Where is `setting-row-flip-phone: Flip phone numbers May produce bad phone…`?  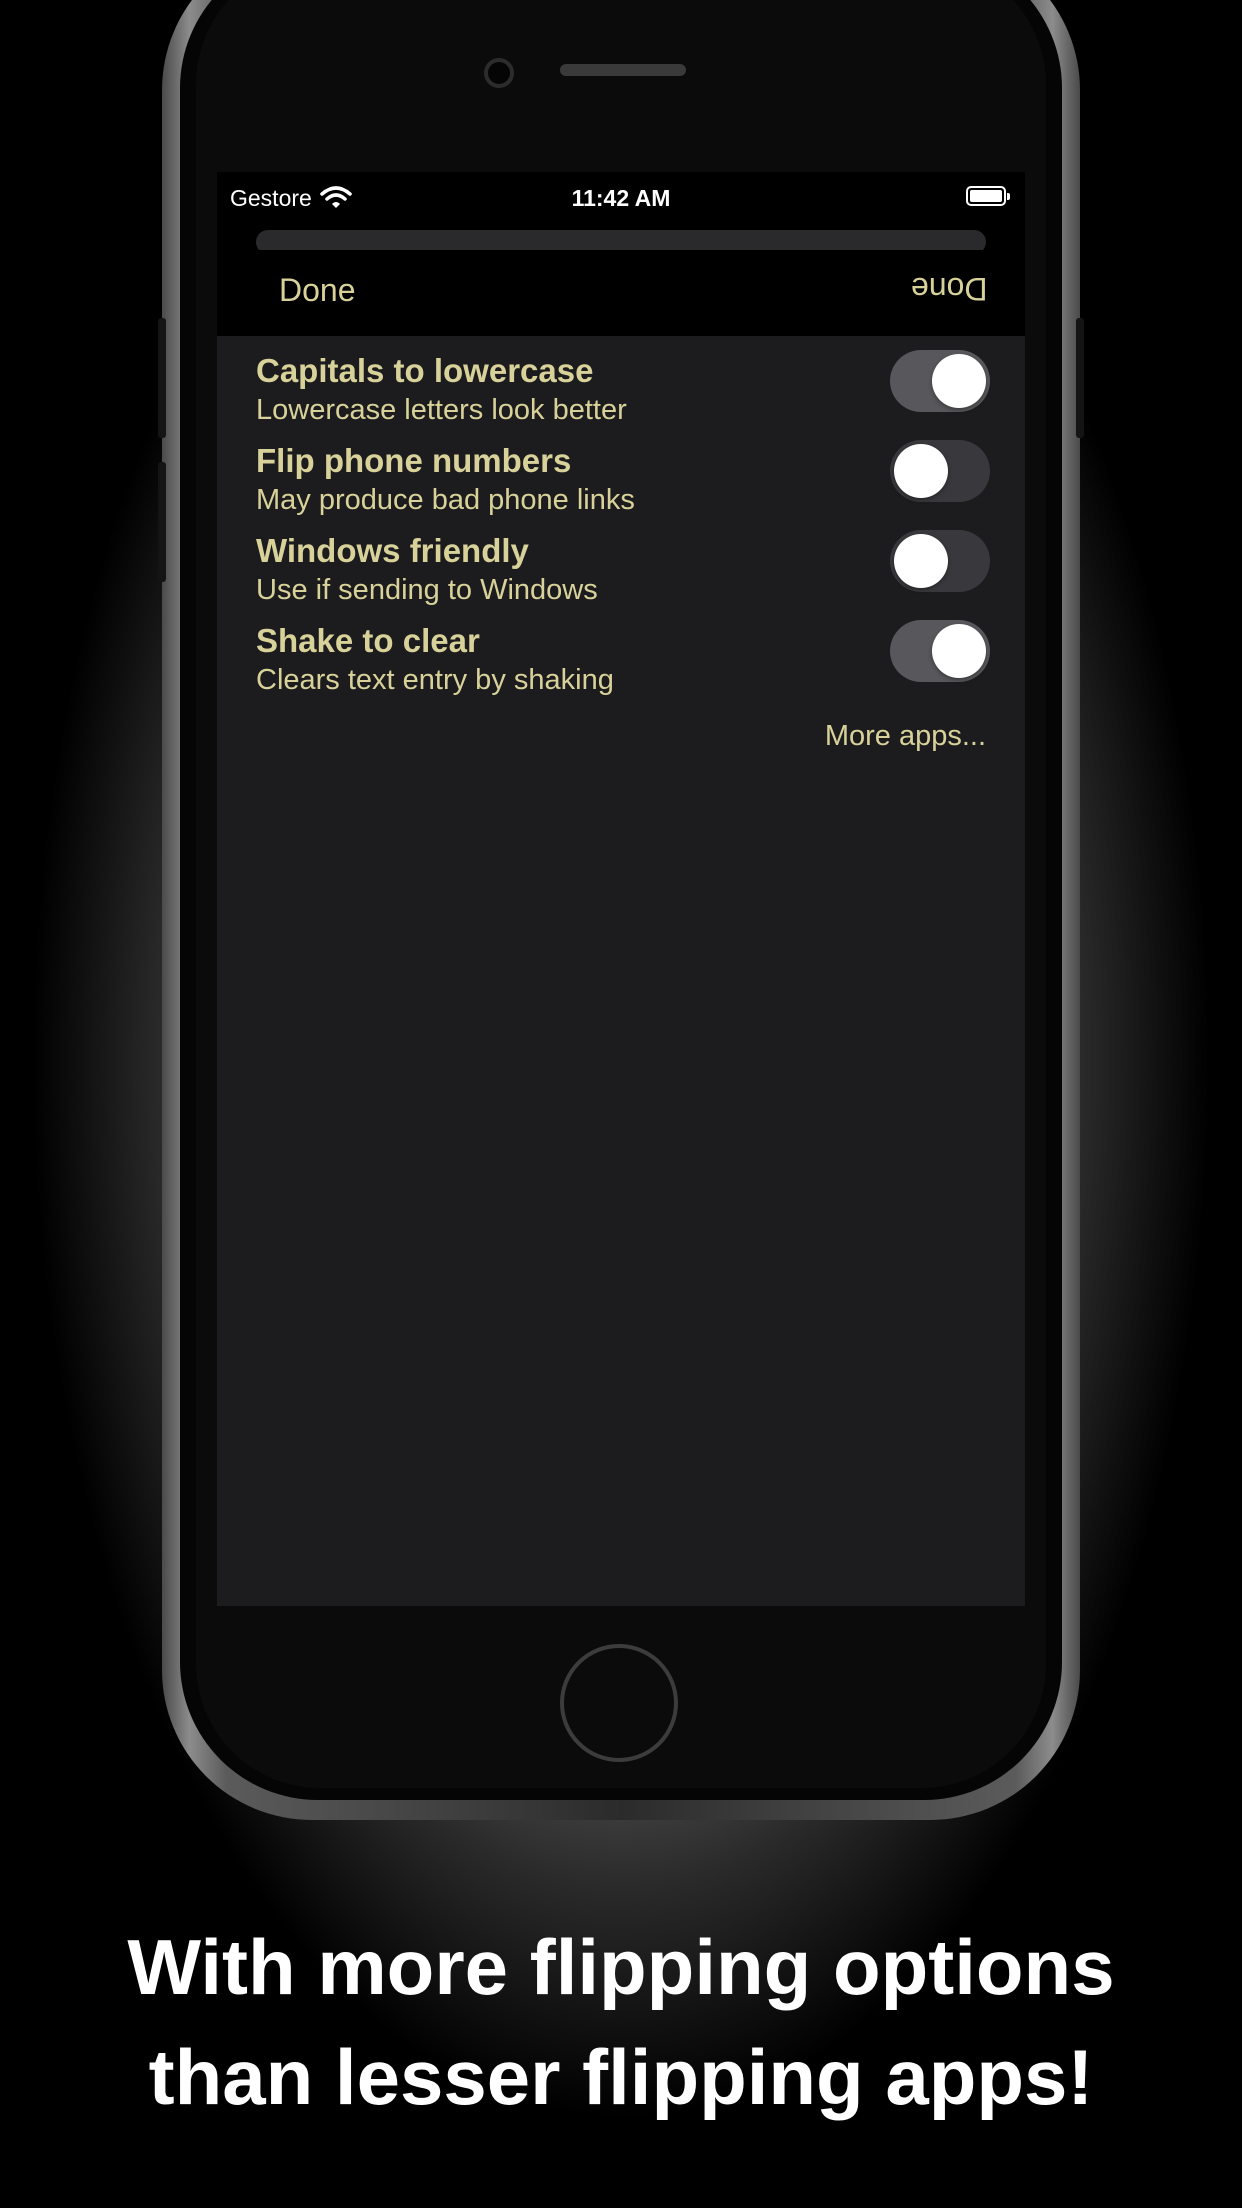 setting-row-flip-phone: Flip phone numbers May produce bad phone… is located at coordinates (621, 485).